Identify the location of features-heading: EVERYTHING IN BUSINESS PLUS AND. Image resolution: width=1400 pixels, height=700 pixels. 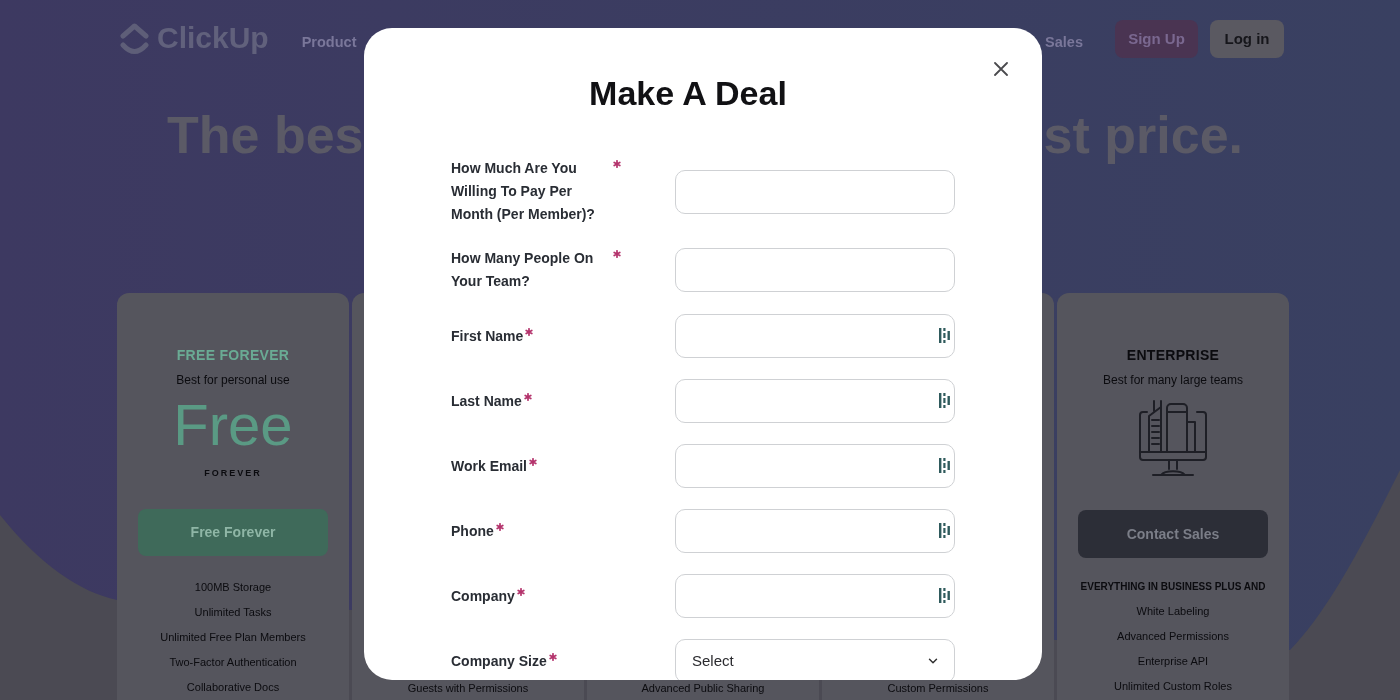
(1173, 587).